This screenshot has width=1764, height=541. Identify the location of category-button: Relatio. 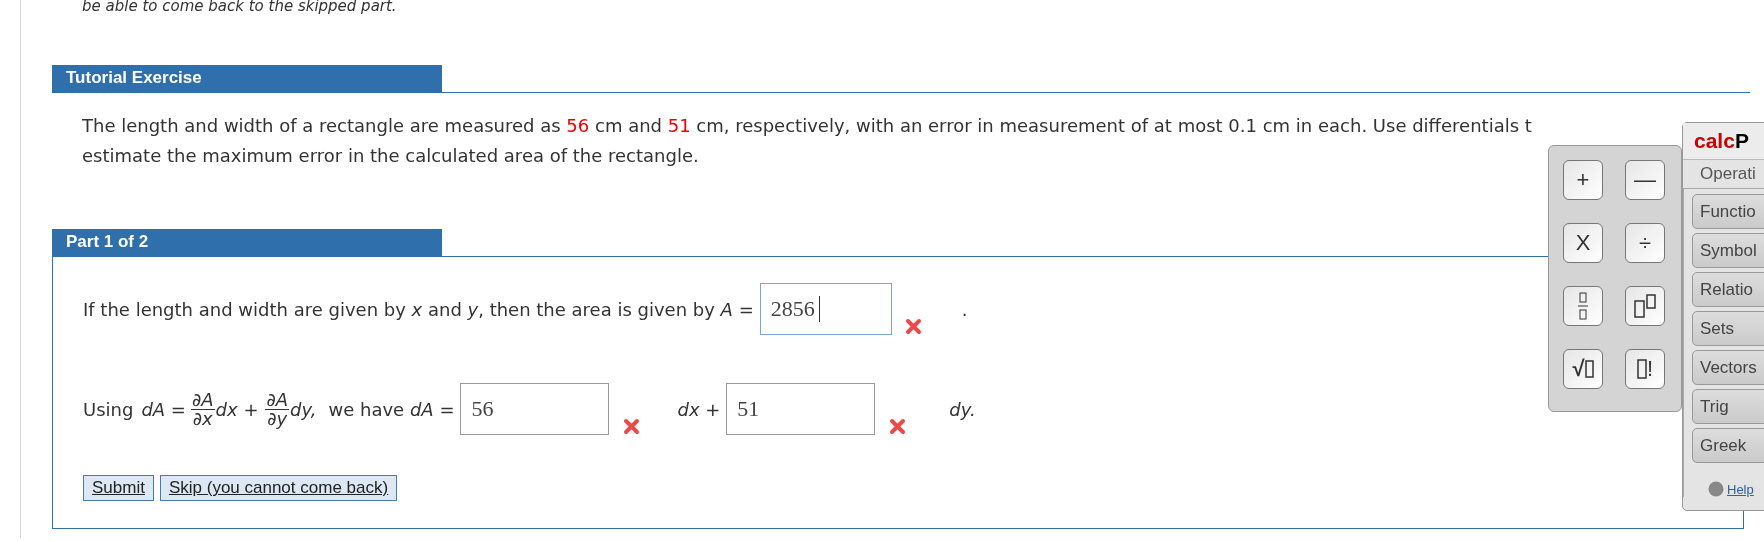
(1728, 289).